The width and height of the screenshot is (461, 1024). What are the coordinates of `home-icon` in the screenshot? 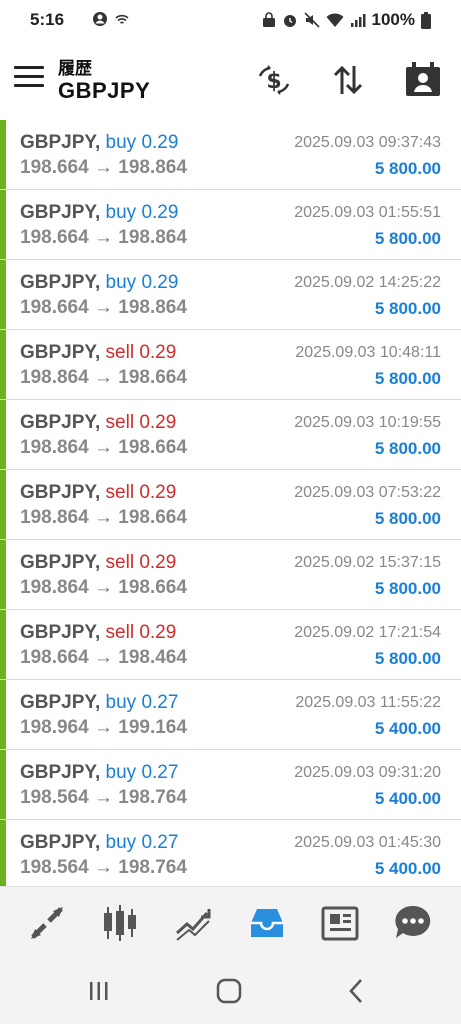 It's located at (229, 991).